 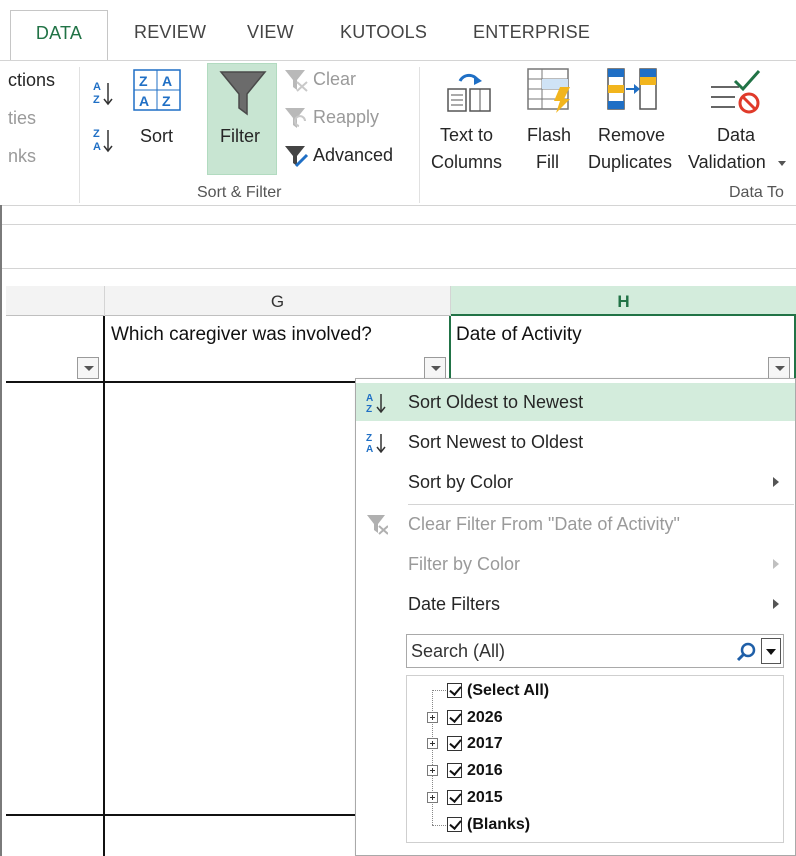 I want to click on menu-item-label: Sort by Color, so click(x=461, y=482).